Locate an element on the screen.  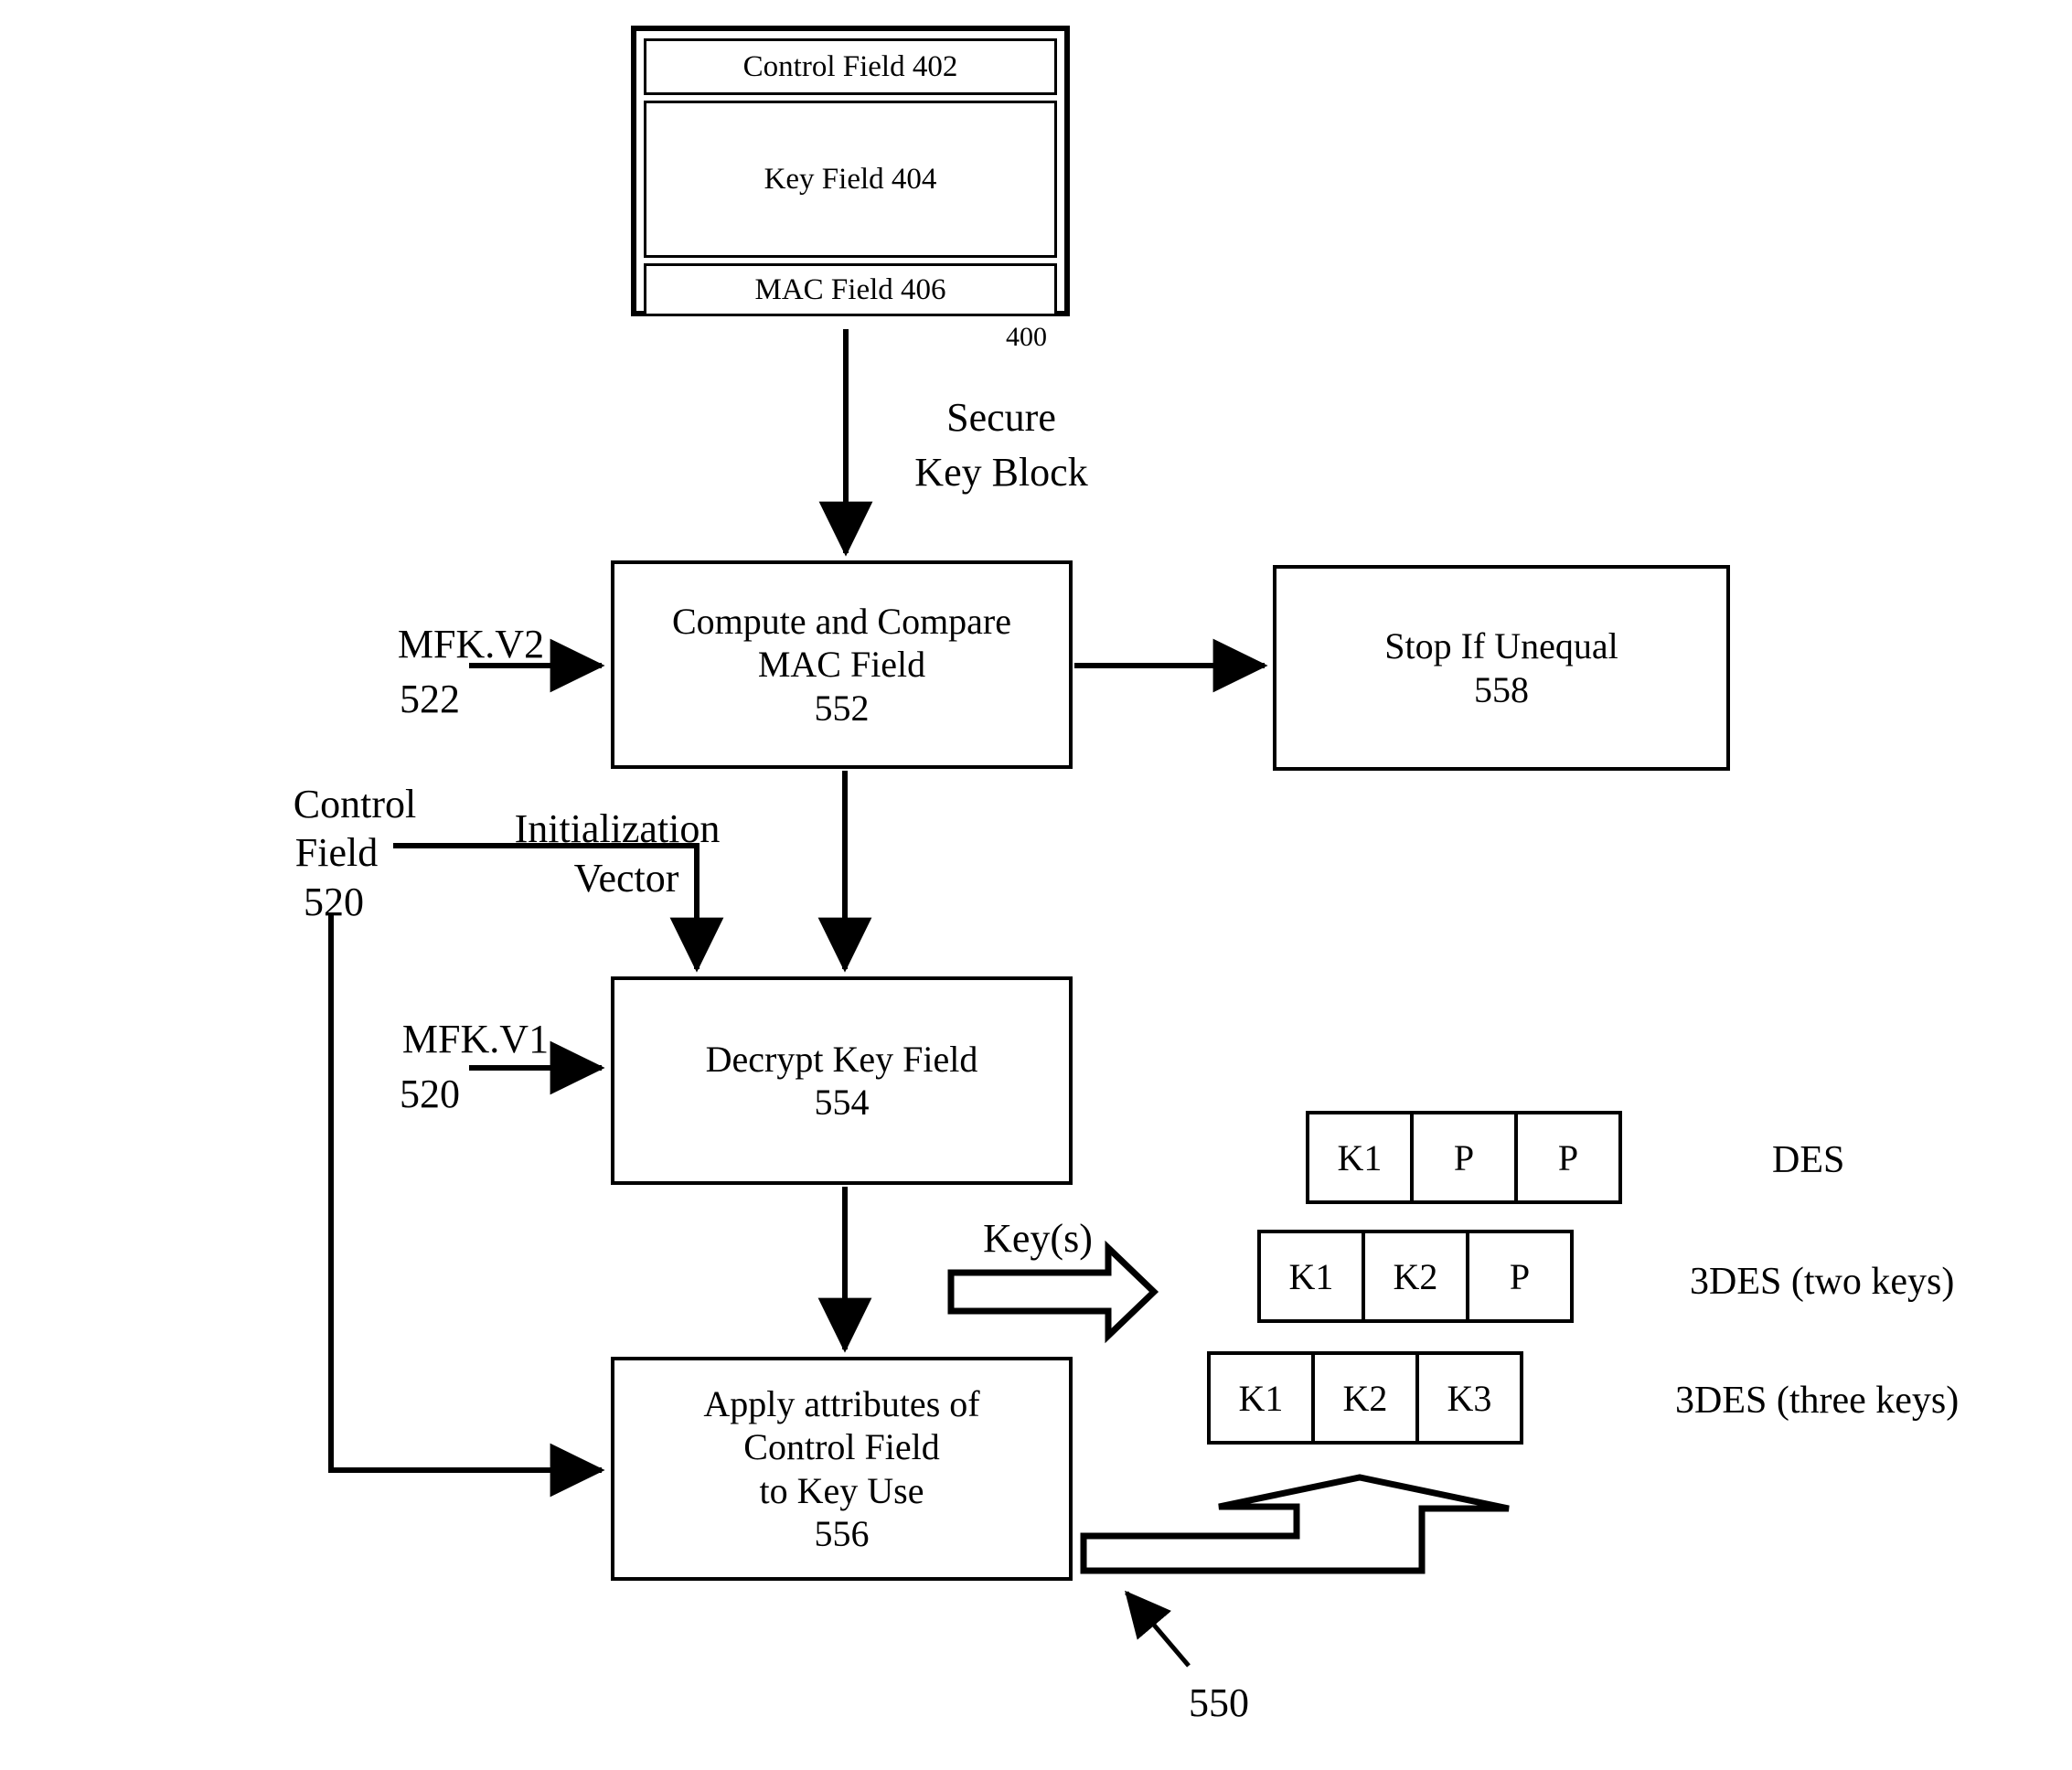
key-layout-row-3des-three: K1 K2 K3 is located at coordinates (1365, 1398).